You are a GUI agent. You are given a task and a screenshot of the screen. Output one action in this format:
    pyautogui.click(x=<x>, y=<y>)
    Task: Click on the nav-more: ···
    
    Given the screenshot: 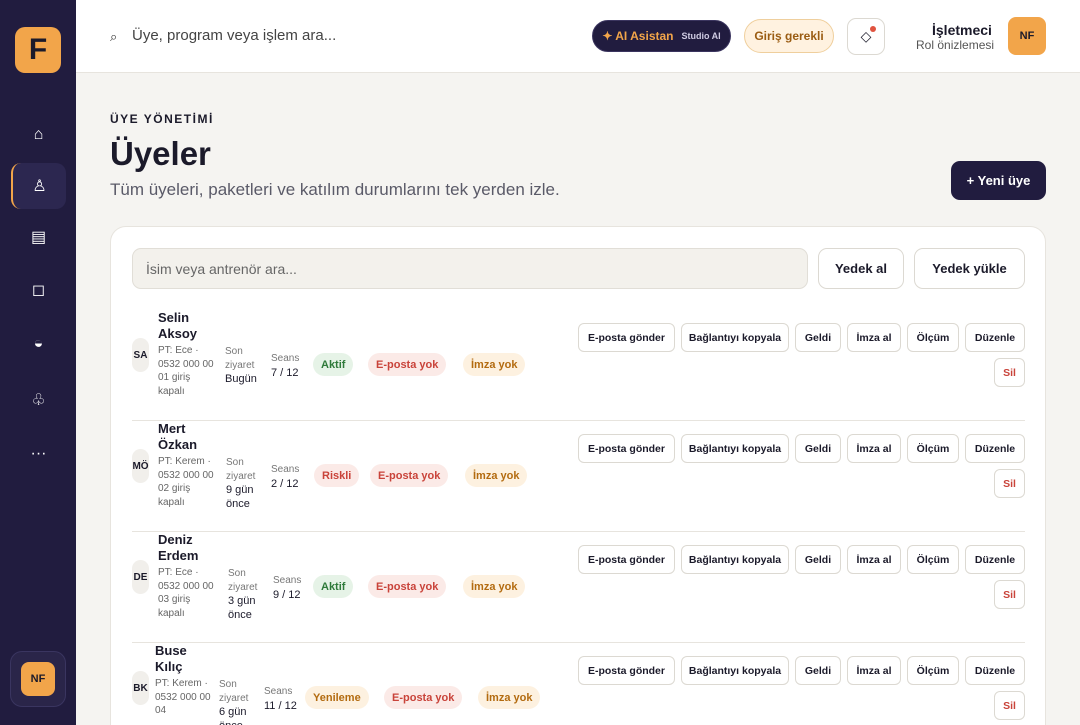 What is the action you would take?
    pyautogui.click(x=38, y=454)
    